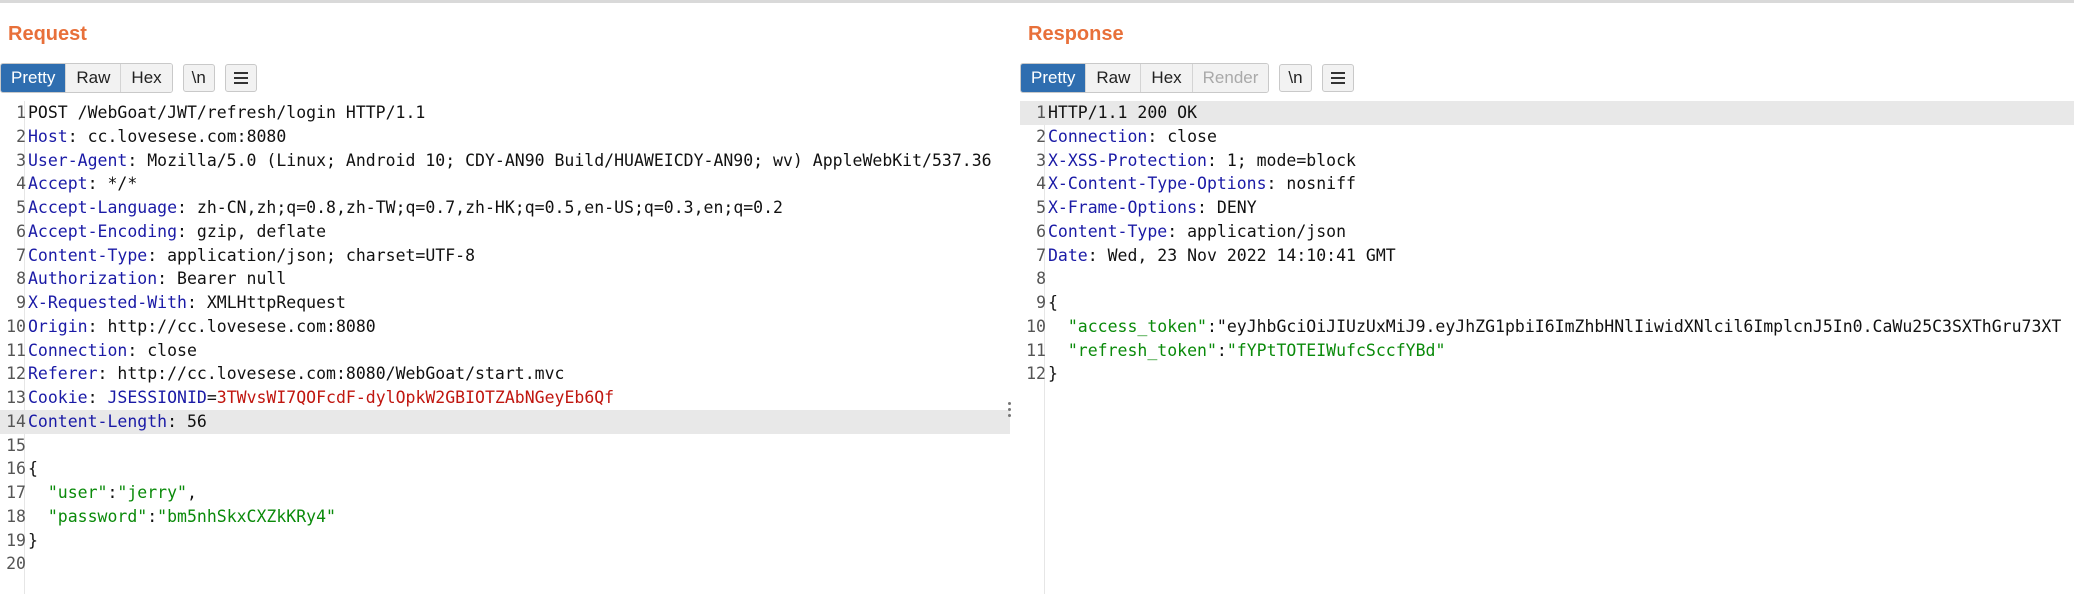 Image resolution: width=2074 pixels, height=594 pixels. What do you see at coordinates (94, 78) in the screenshot?
I see `request-tab-raw: Raw` at bounding box center [94, 78].